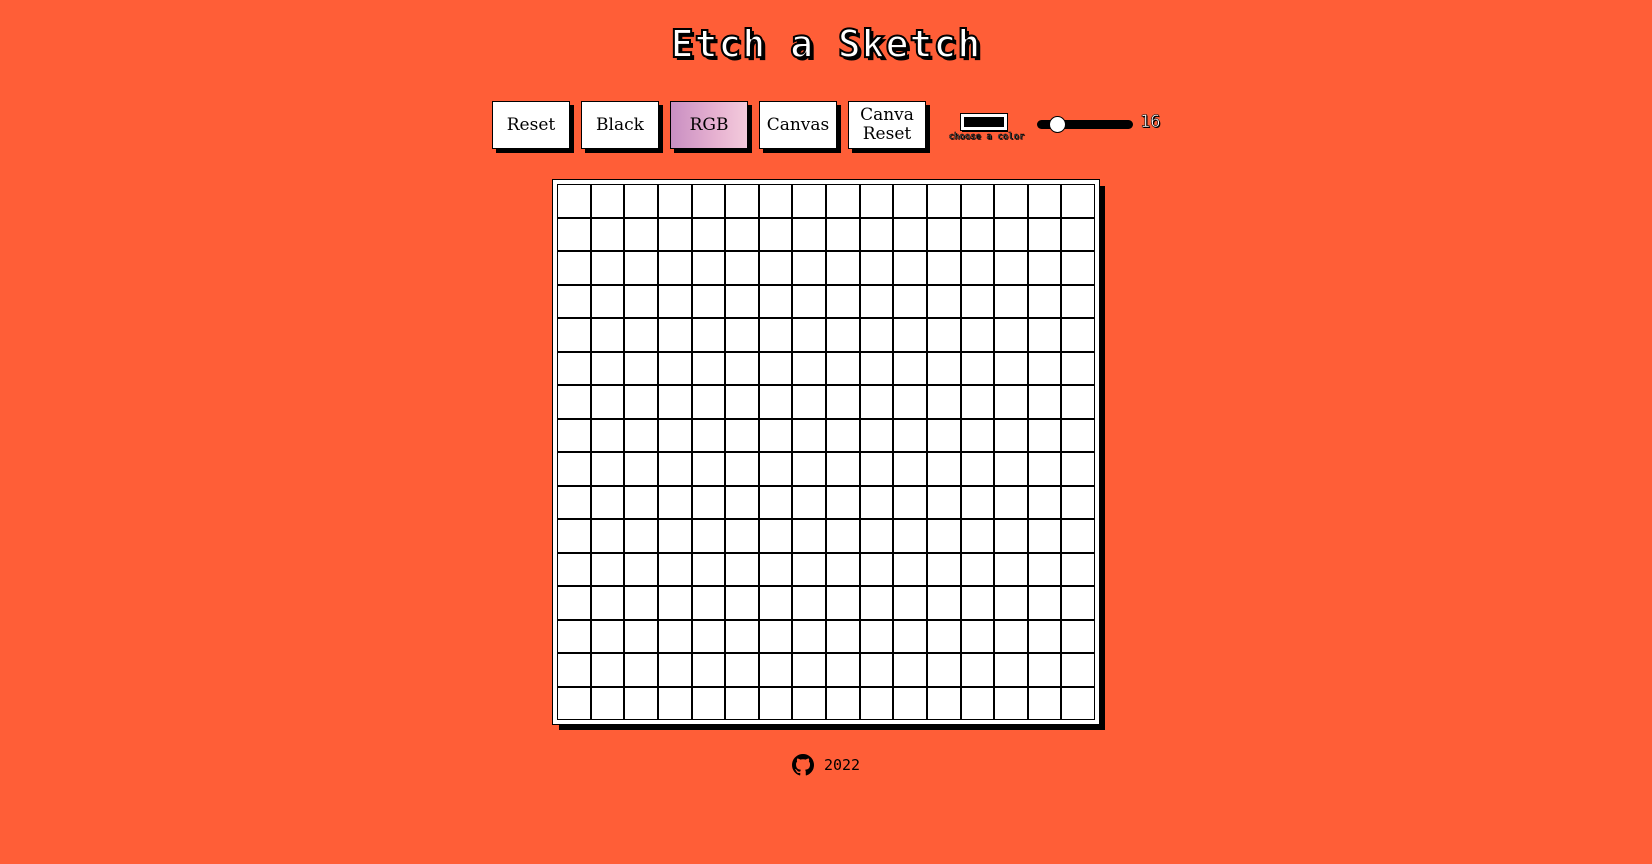 The image size is (1652, 864). I want to click on color-picker-input, so click(984, 122).